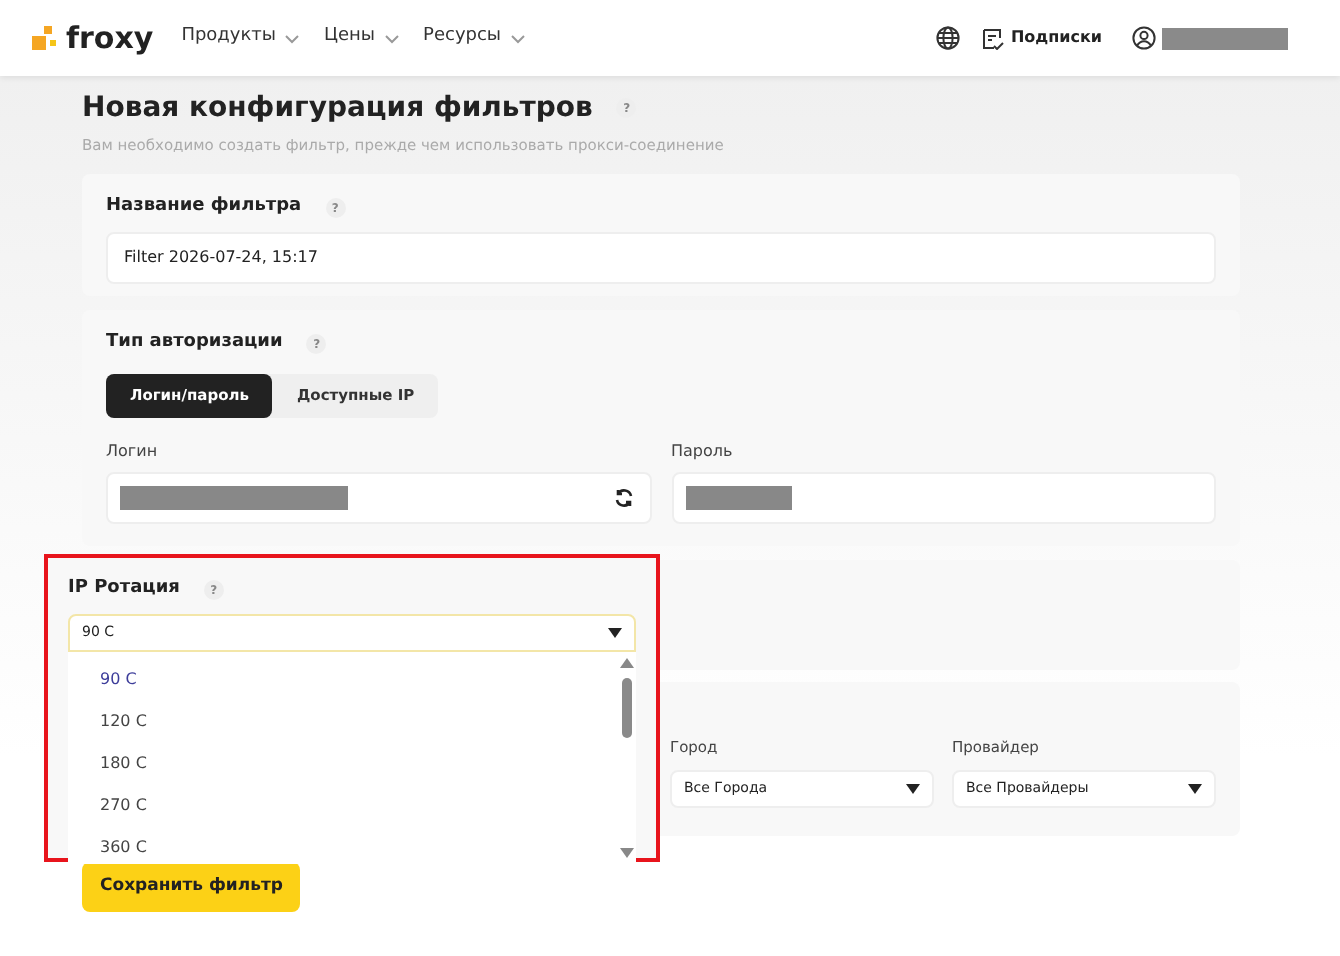 This screenshot has width=1340, height=956. What do you see at coordinates (241, 38) in the screenshot?
I see `nav-menu: Продукты` at bounding box center [241, 38].